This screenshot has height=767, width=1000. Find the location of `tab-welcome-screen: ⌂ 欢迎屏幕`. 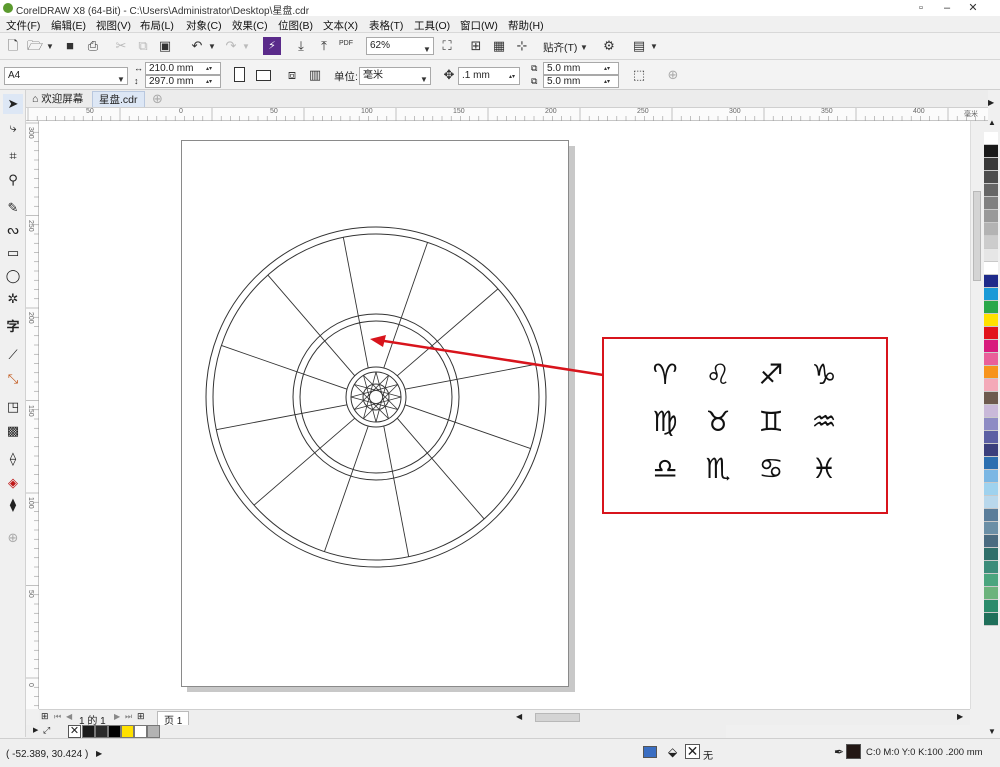

tab-welcome-screen: ⌂ 欢迎屏幕 is located at coordinates (57, 99).